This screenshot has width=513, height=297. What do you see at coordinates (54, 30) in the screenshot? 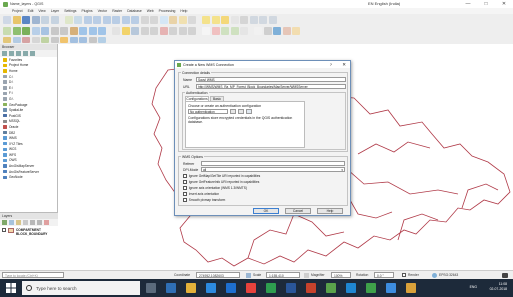
I see `add-mssql-icon` at bounding box center [54, 30].